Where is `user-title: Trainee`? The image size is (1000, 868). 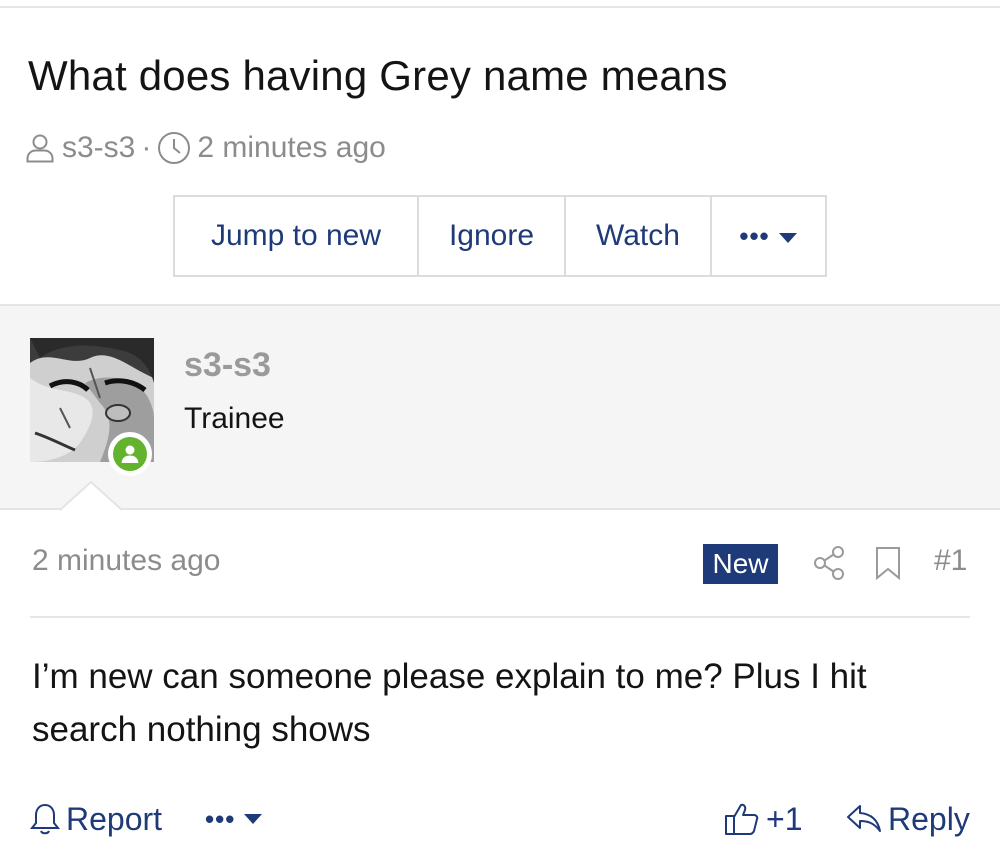
user-title: Trainee is located at coordinates (234, 418).